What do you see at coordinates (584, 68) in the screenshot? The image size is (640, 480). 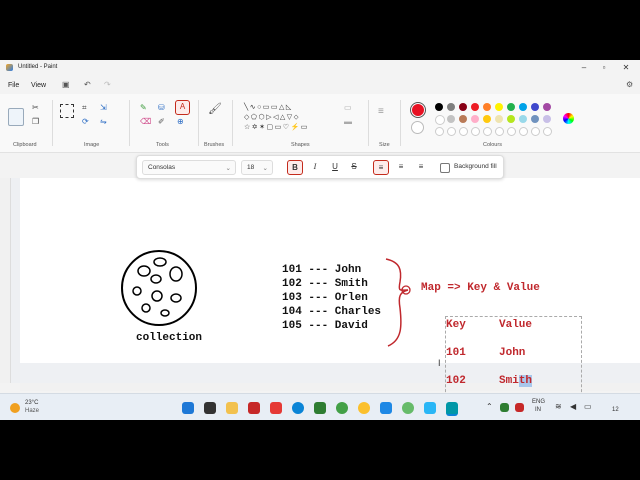 I see `minimize-button: –` at bounding box center [584, 68].